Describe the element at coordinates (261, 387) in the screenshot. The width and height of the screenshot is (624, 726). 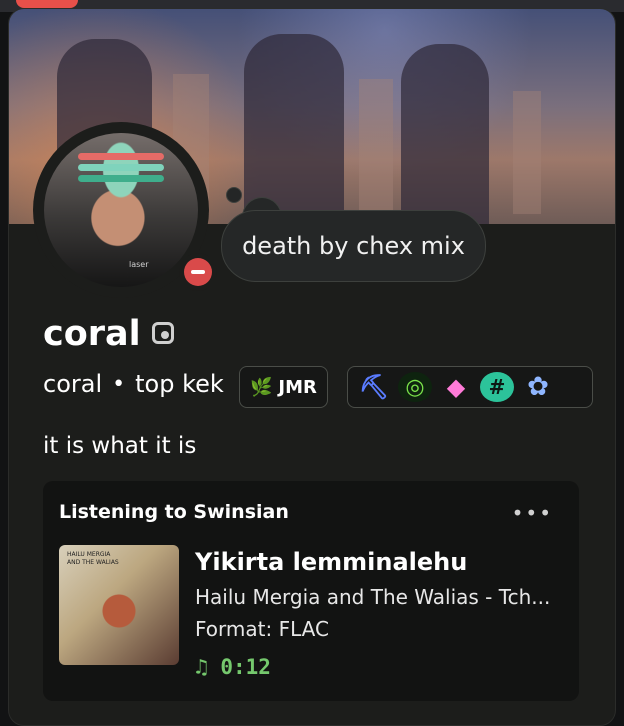
I see `guild-tag-icon: 🌿` at that location.